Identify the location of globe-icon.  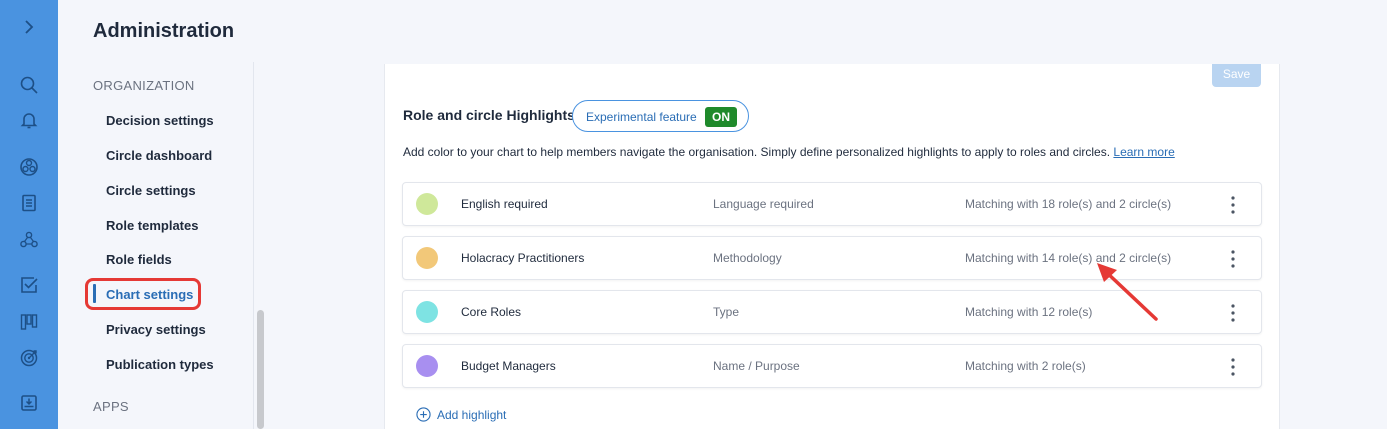
(29, 167).